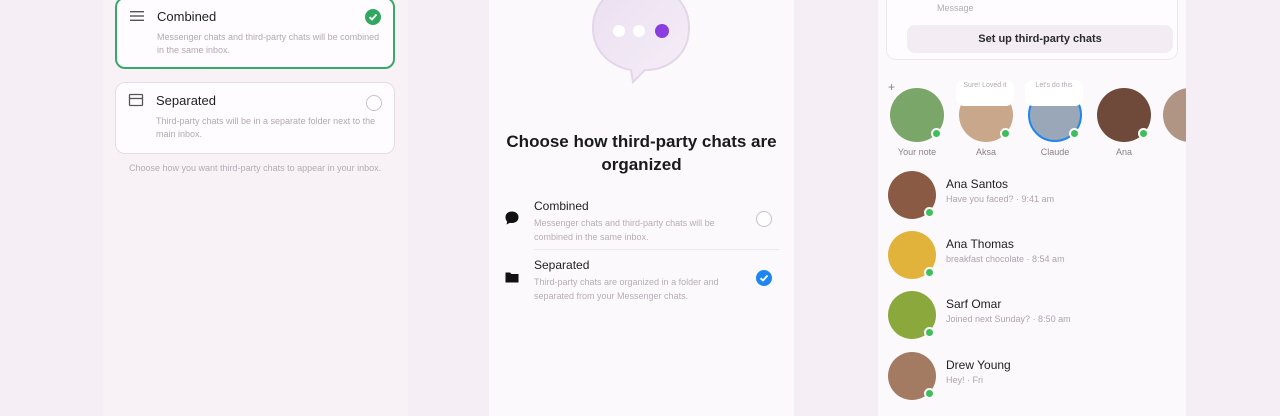 The image size is (1280, 416). I want to click on note-bubble: Let's do this, so click(1054, 93).